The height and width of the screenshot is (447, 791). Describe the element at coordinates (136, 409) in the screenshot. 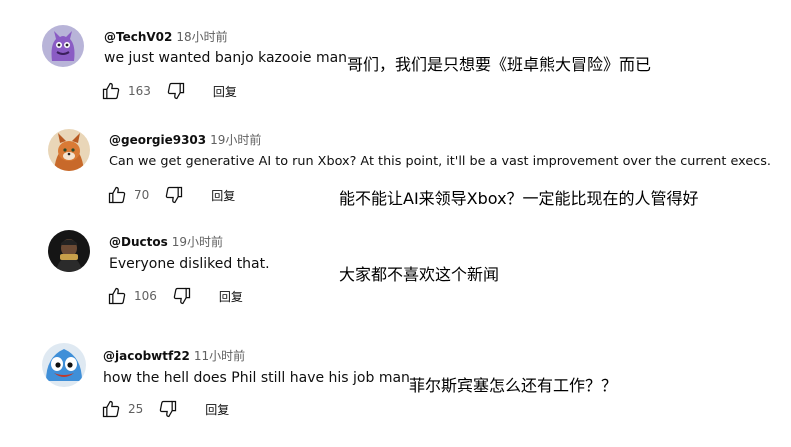

I see `like-count: 25` at that location.